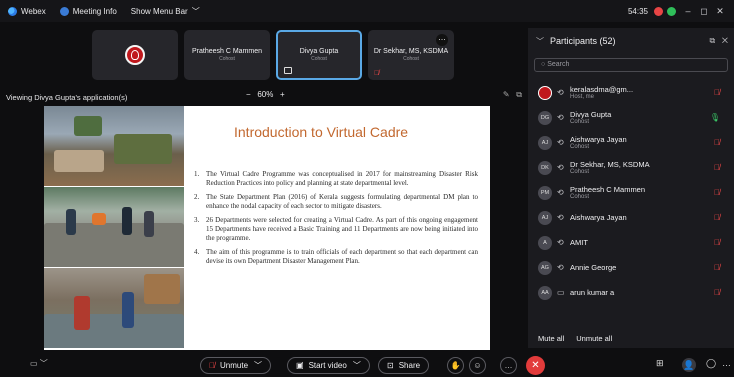 This screenshot has width=734, height=377. I want to click on minimize-icon: –, so click(688, 11).